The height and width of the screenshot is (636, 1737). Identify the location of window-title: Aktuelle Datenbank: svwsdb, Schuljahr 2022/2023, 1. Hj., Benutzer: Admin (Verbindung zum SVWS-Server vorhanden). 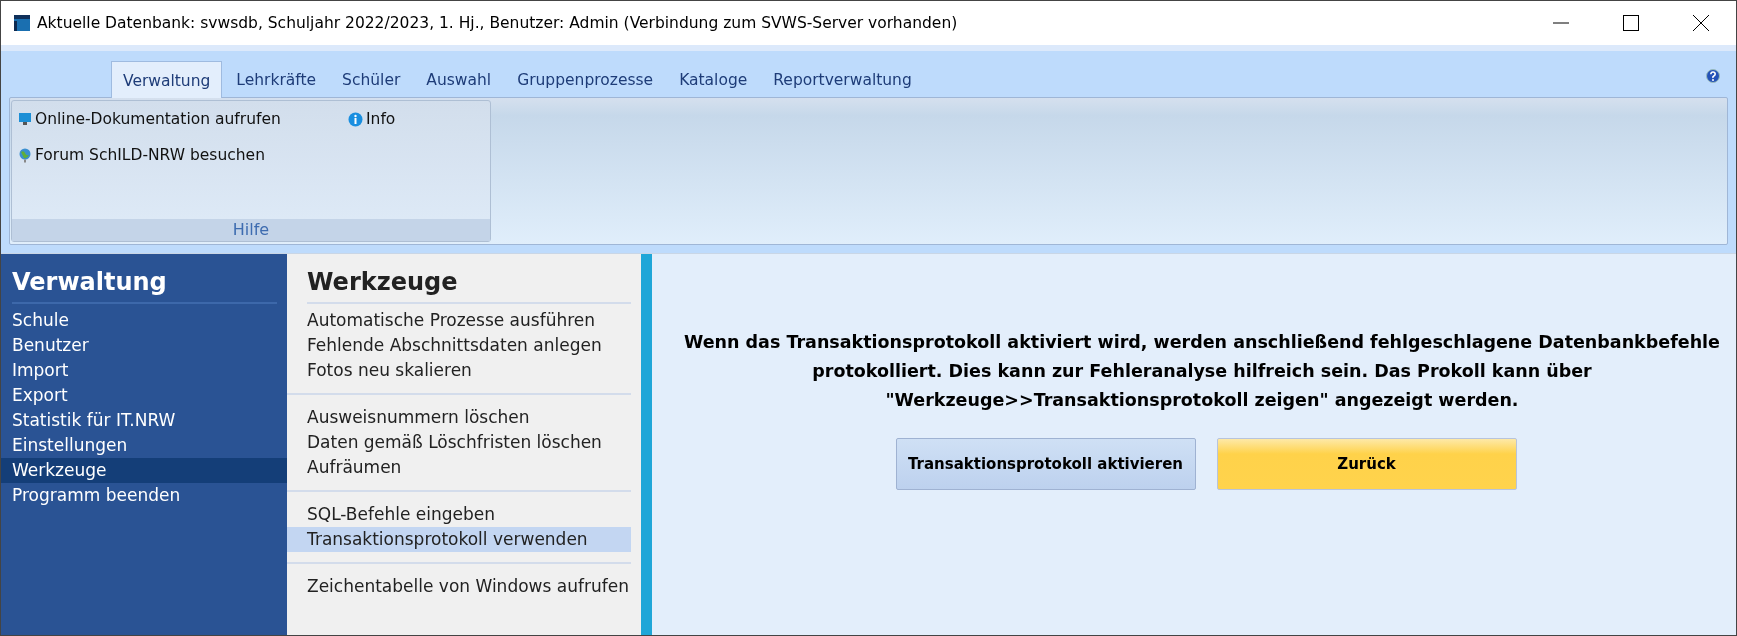
(497, 23).